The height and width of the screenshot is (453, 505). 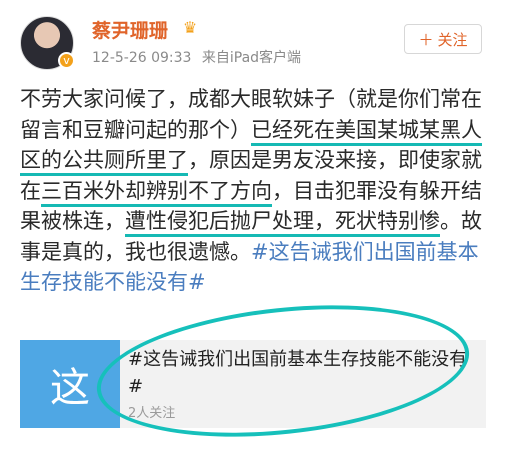 I want to click on plus-icon: ＋, so click(x=426, y=39).